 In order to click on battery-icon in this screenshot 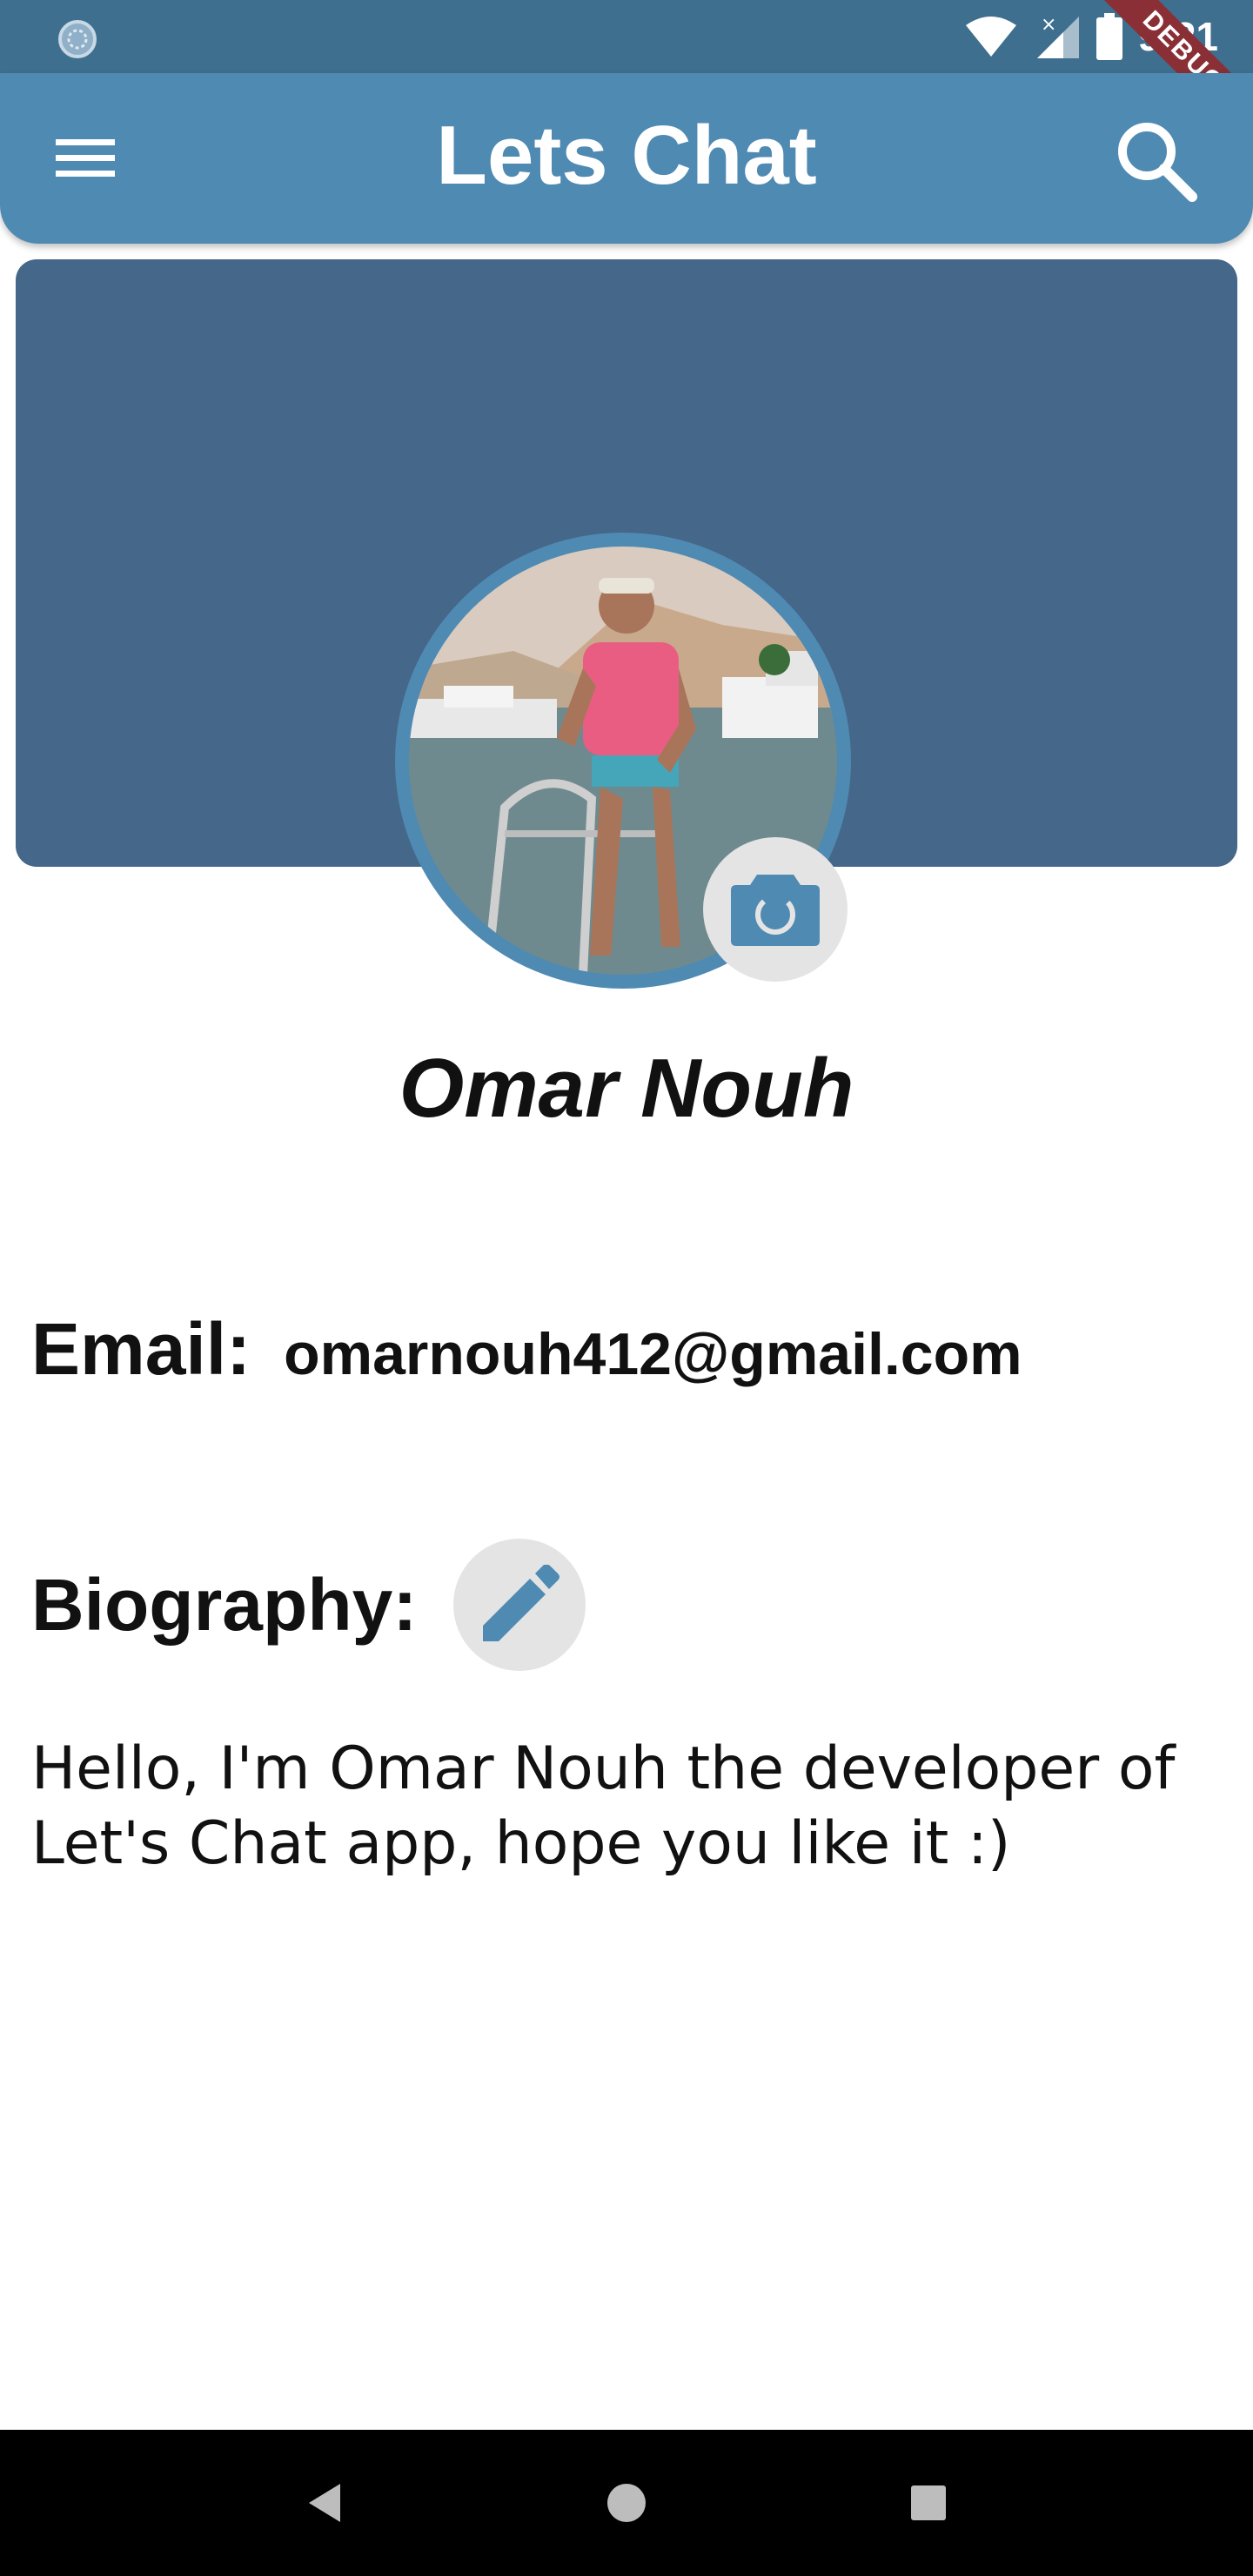, I will do `click(1109, 37)`.